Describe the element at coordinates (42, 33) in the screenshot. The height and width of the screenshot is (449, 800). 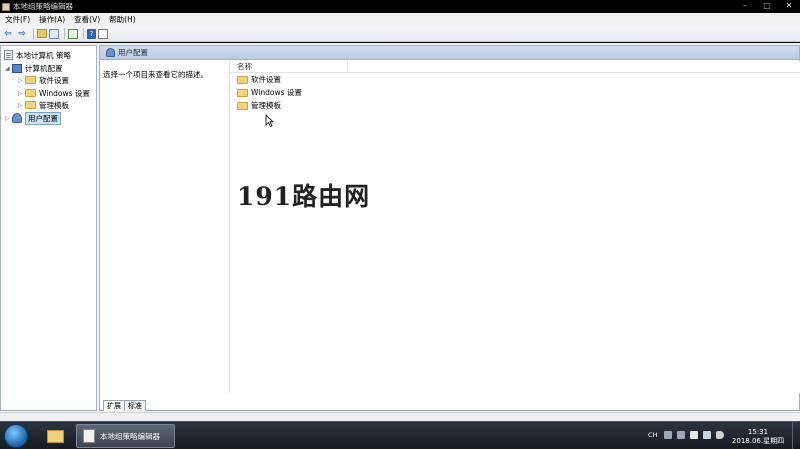
I see `up-folder-icon` at that location.